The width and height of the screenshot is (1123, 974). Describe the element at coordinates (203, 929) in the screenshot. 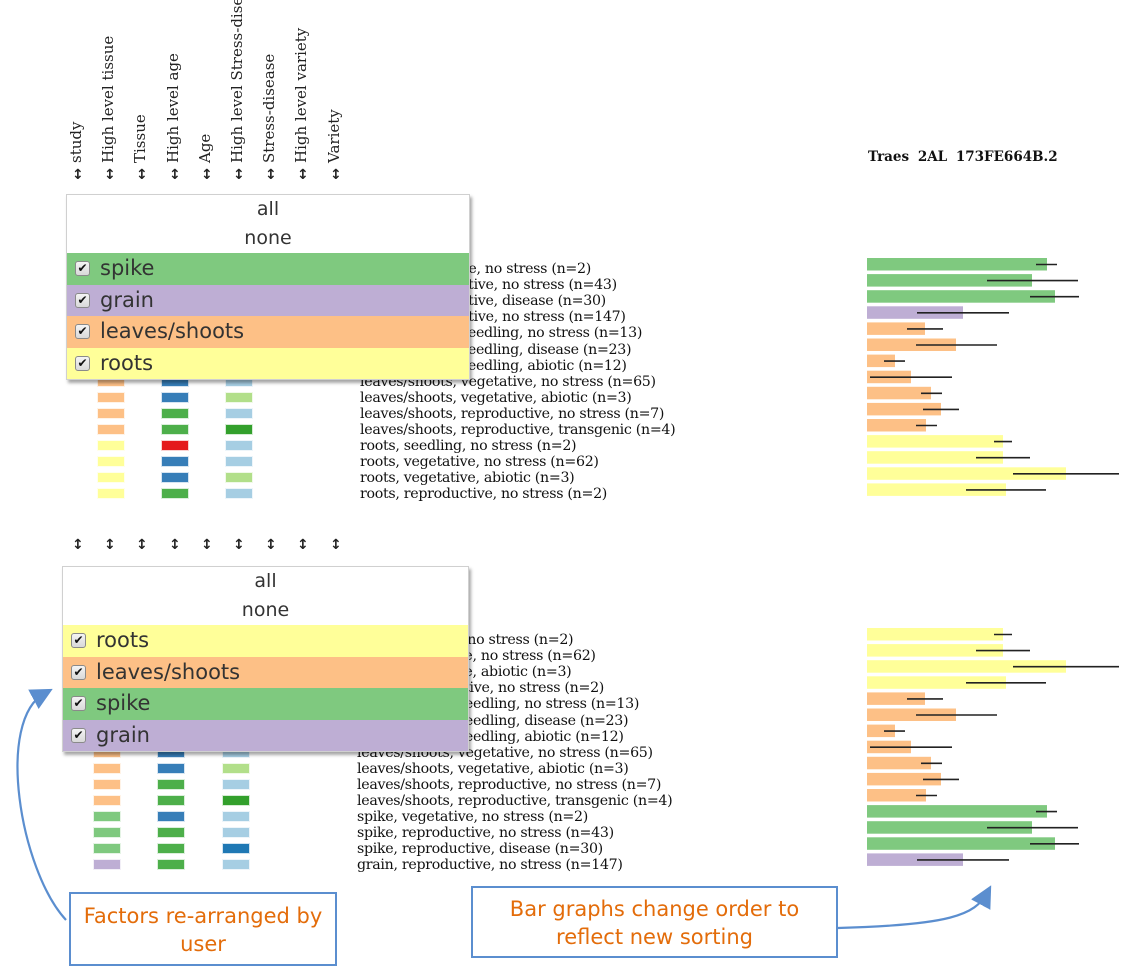

I see `callout-factors-rearranged: Factors re-arranged by user` at that location.